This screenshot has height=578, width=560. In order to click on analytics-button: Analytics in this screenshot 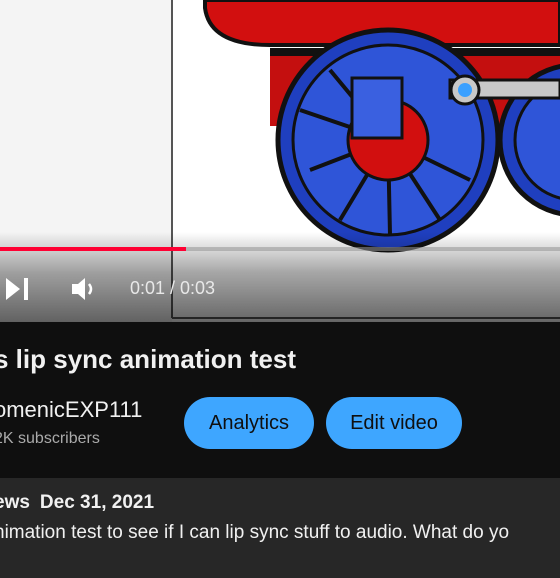, I will do `click(249, 423)`.